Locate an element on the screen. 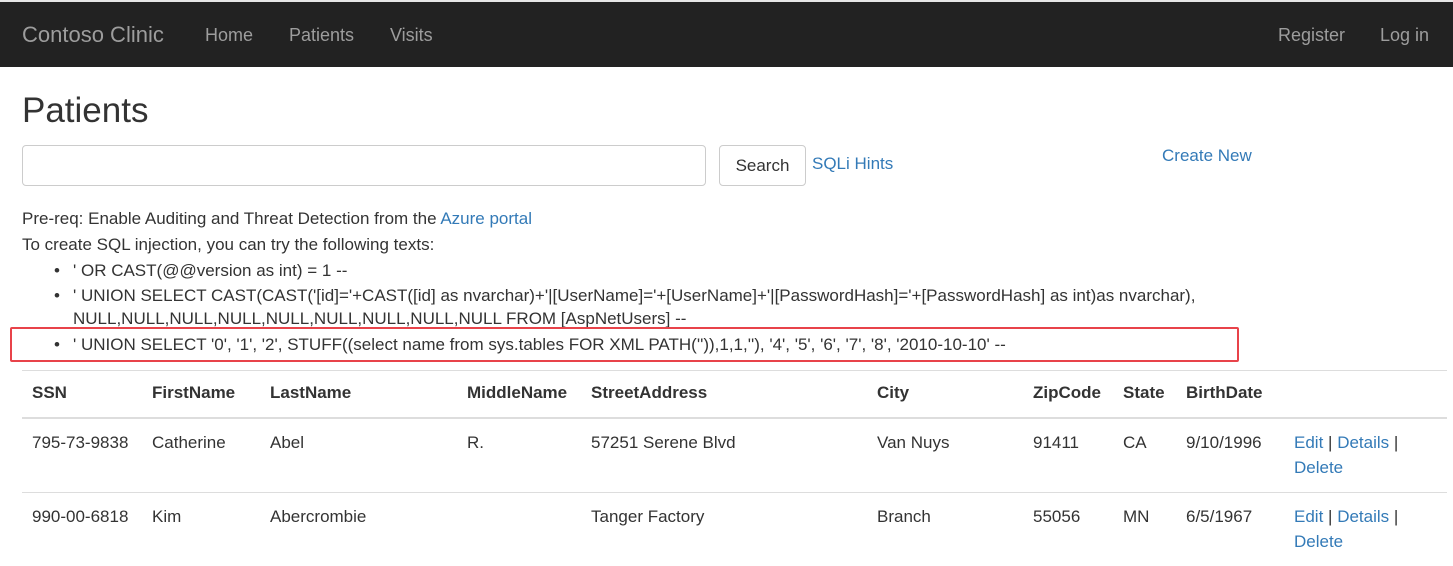  nav-register: Register is located at coordinates (1311, 35).